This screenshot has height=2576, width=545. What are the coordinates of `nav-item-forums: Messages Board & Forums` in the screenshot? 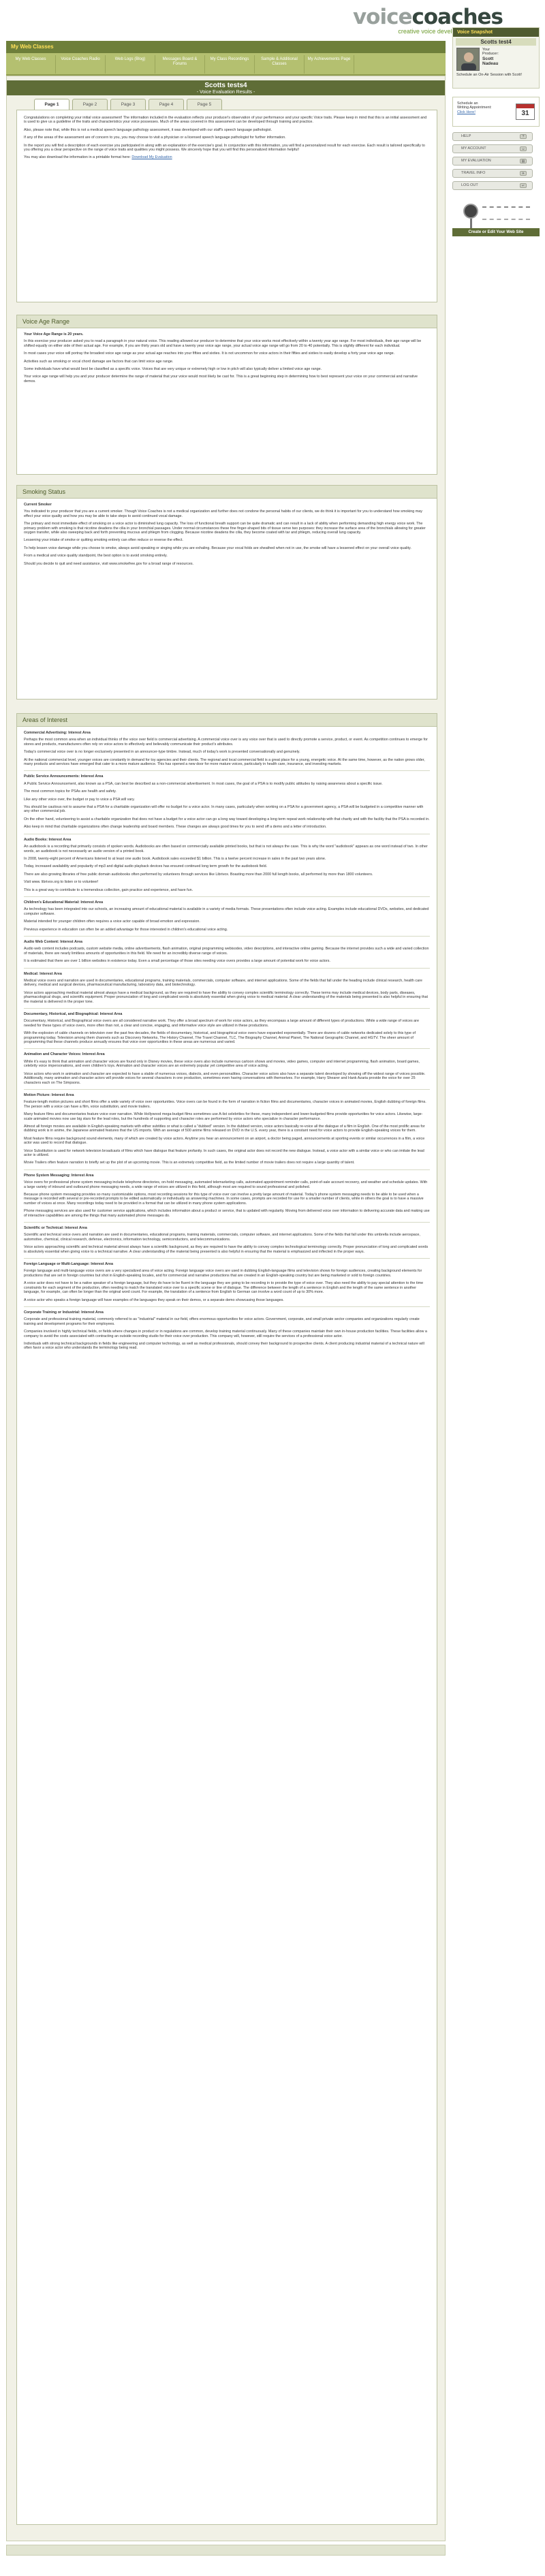 It's located at (180, 64).